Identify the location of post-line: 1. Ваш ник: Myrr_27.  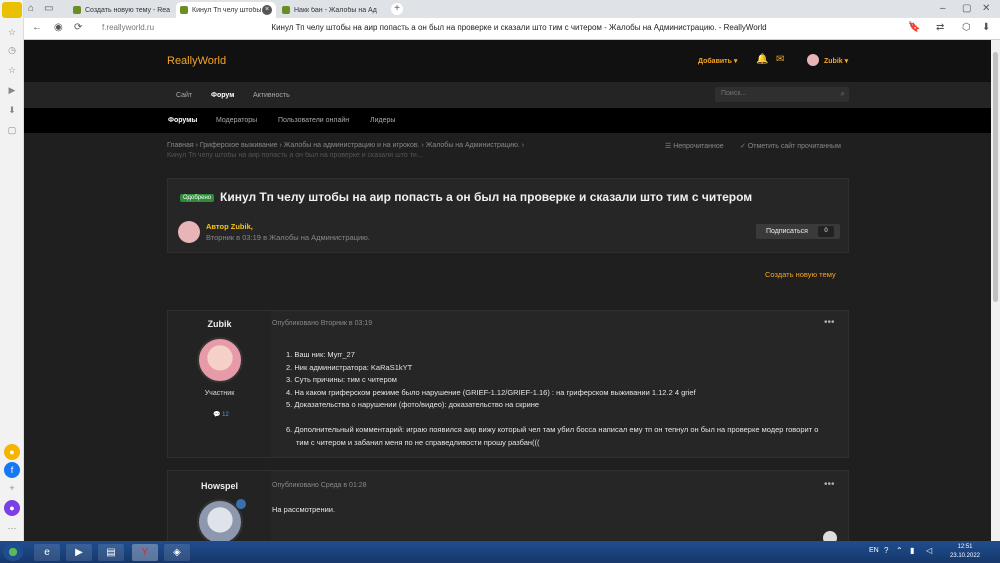
(320, 354).